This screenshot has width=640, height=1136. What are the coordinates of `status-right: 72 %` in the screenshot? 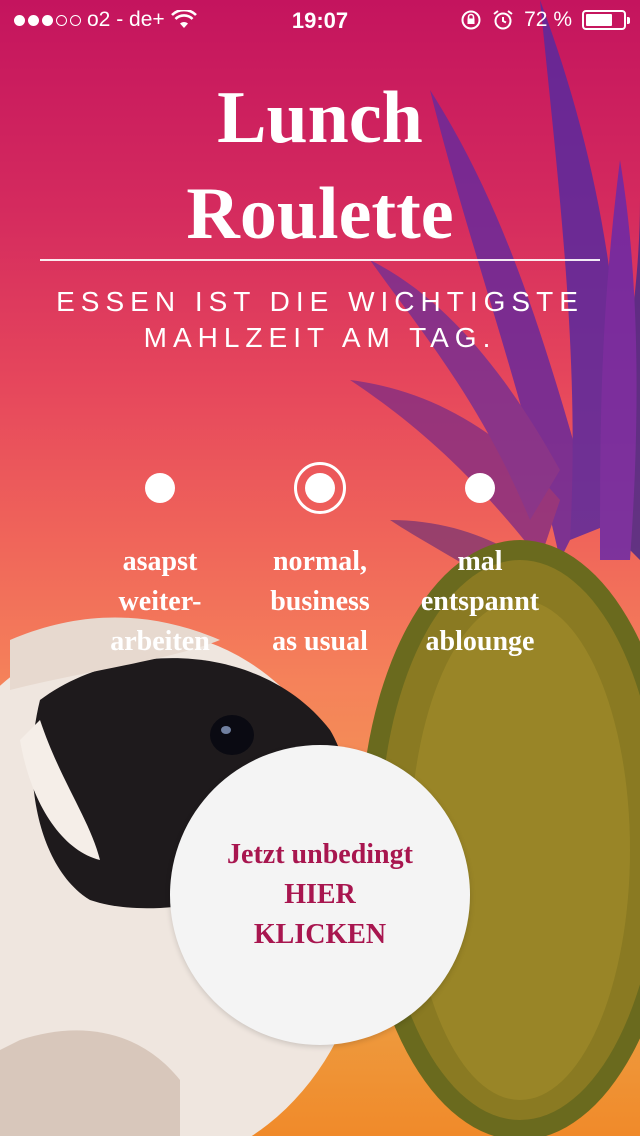 It's located at (545, 20).